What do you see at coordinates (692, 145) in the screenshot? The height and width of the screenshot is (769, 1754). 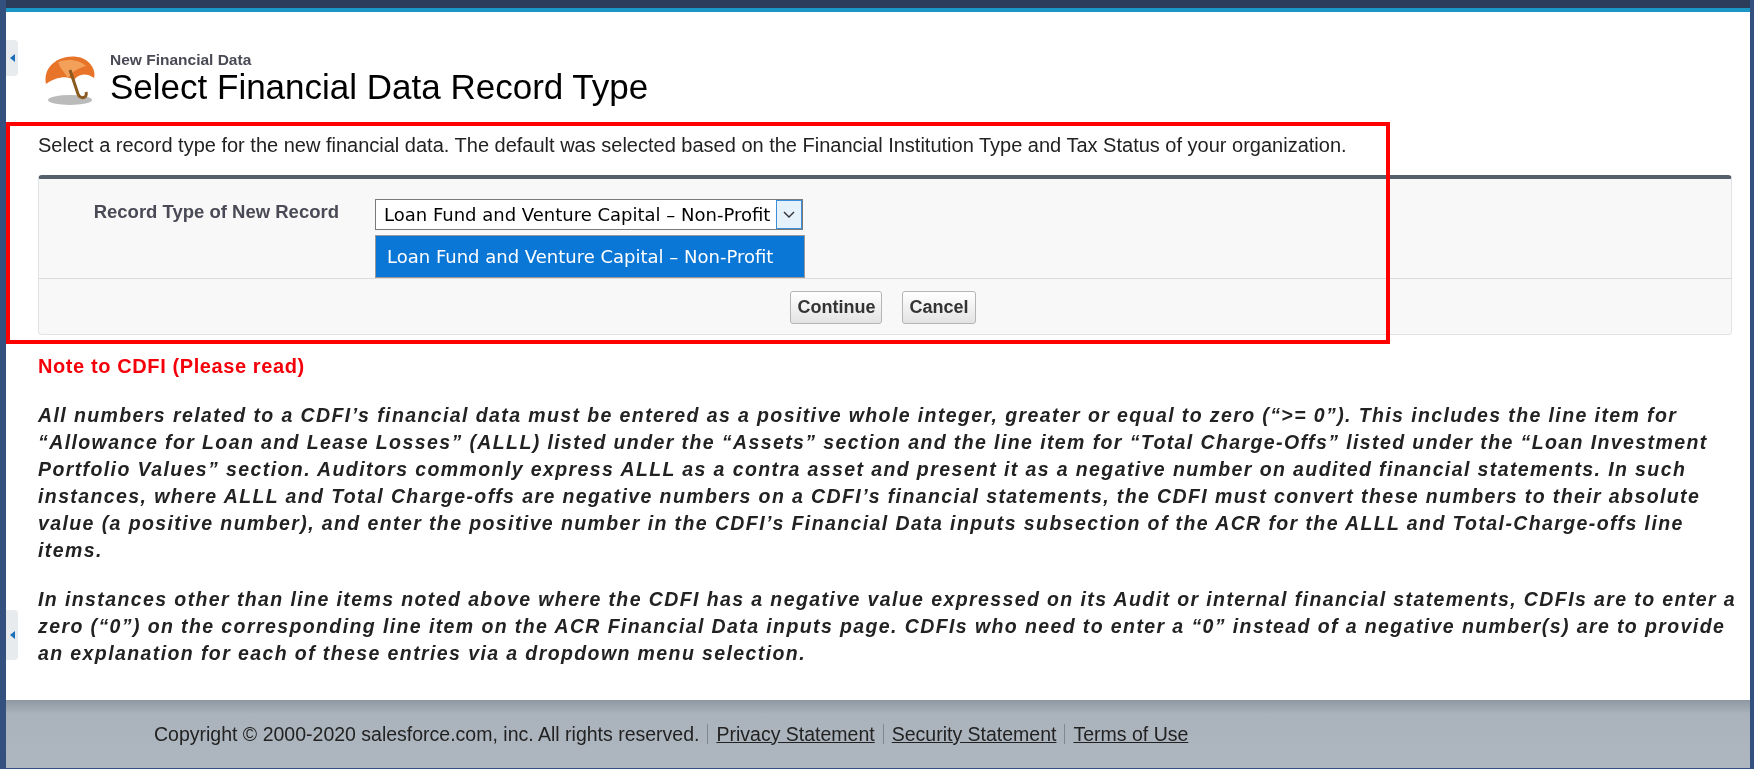 I see `instruction-text: Select a record type for the new financial data. The default was selected based on the Financial Institution Type and Tax Status of your organization.` at bounding box center [692, 145].